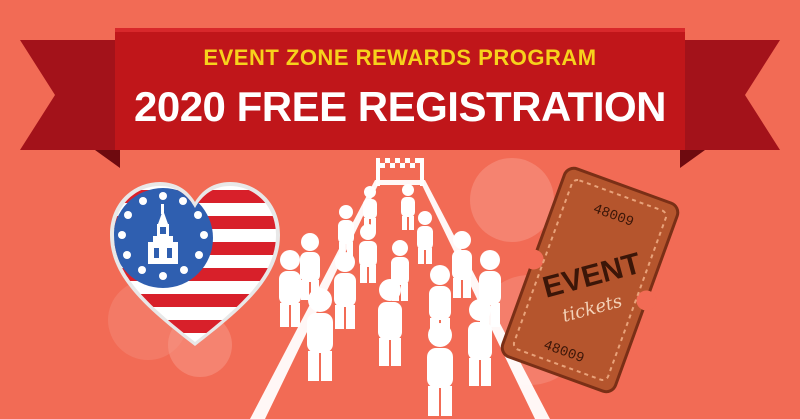  I want to click on event-ticket-icon: 48009 EVENT tickets 48009, so click(590, 280).